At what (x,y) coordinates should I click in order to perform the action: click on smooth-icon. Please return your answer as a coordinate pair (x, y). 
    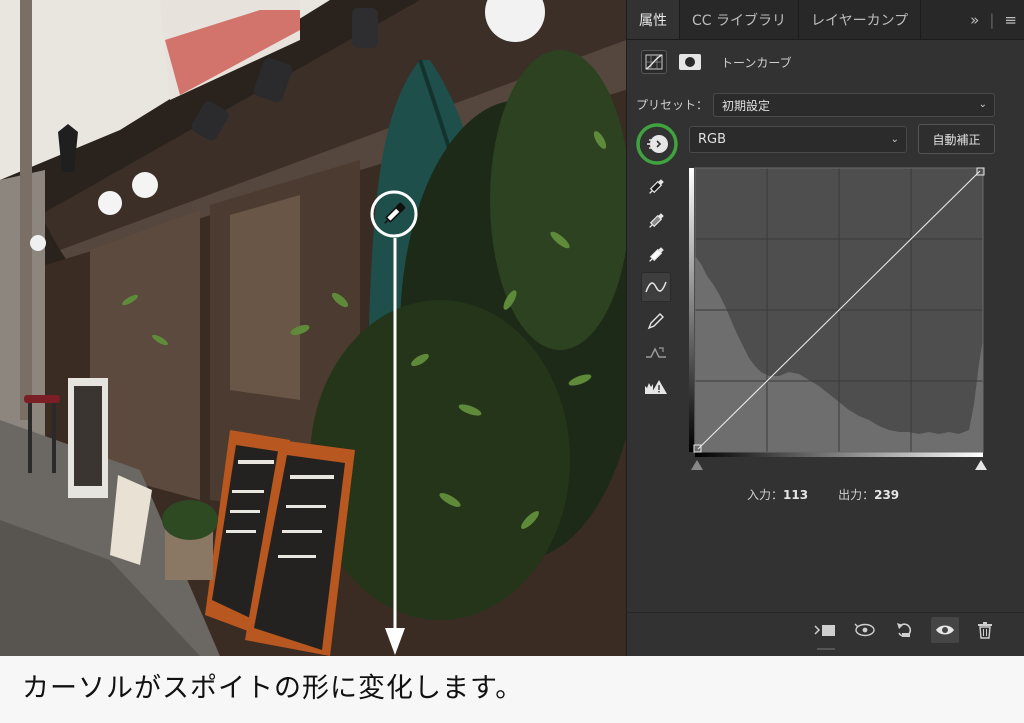
    Looking at the image, I should click on (656, 353).